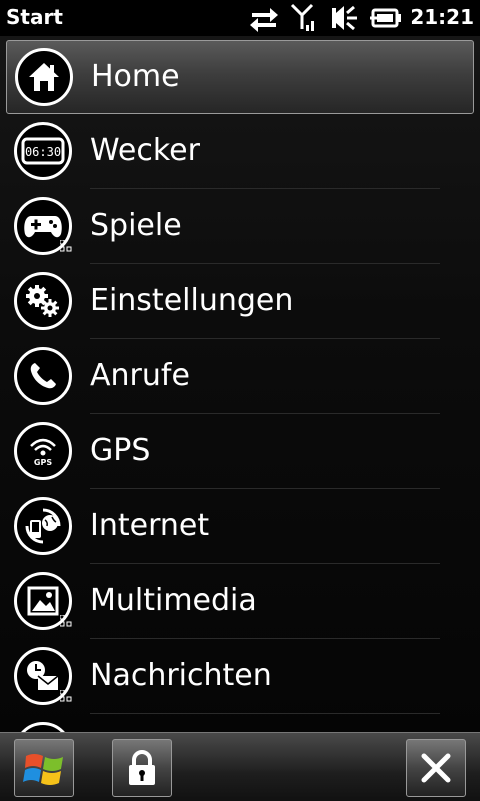  I want to click on close-button, so click(436, 768).